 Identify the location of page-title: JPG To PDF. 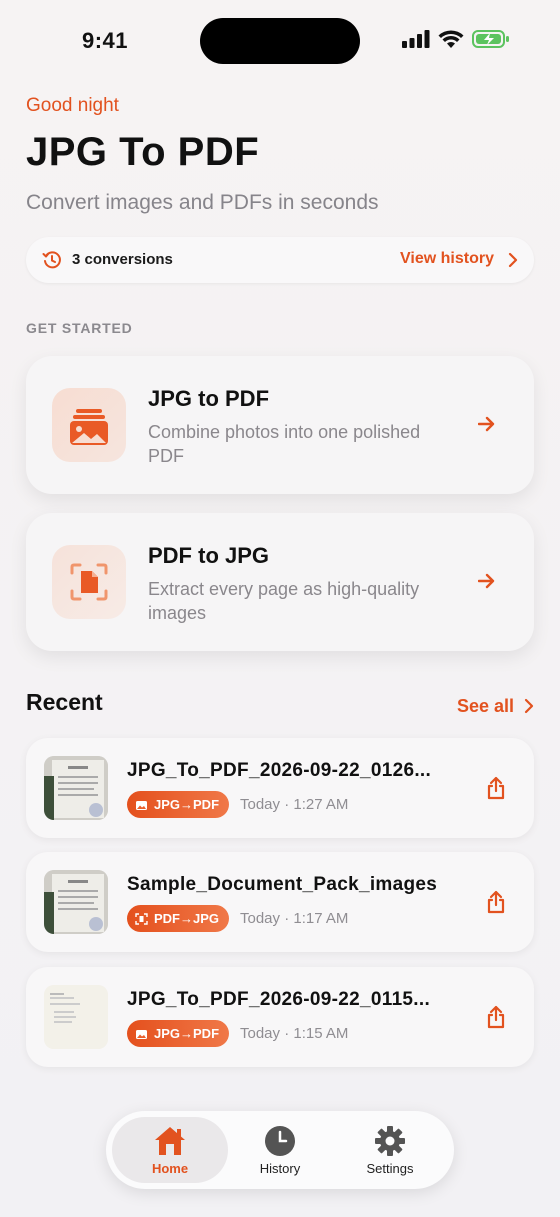
(143, 152).